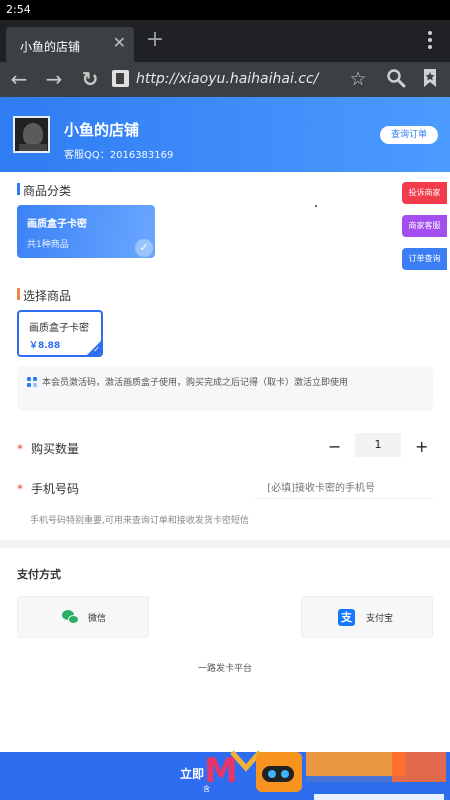 Image resolution: width=450 pixels, height=800 pixels. What do you see at coordinates (48, 449) in the screenshot?
I see `quantity-label: * 购买数量` at bounding box center [48, 449].